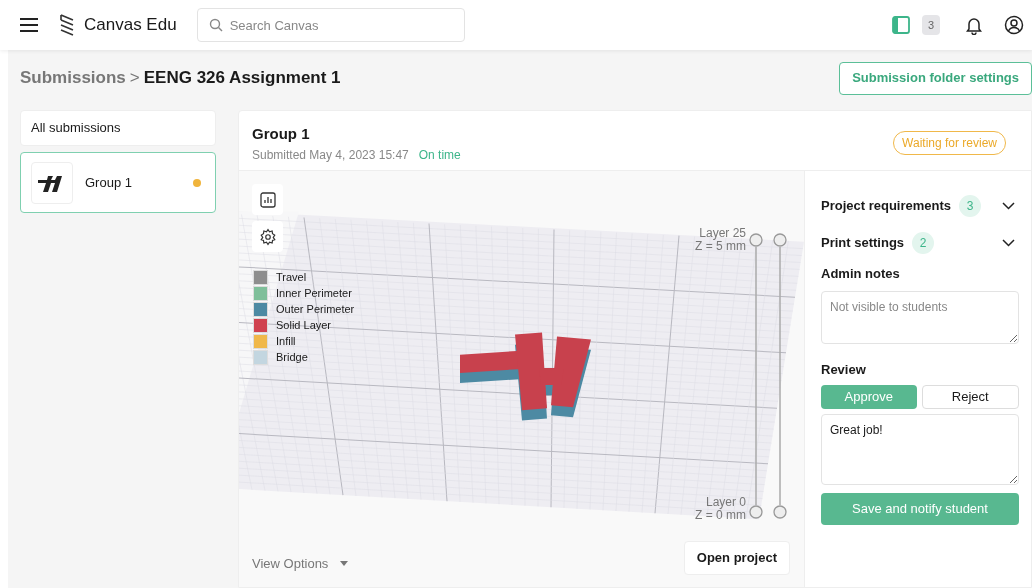 The image size is (1032, 588). Describe the element at coordinates (29, 25) in the screenshot. I see `menu-icon` at that location.